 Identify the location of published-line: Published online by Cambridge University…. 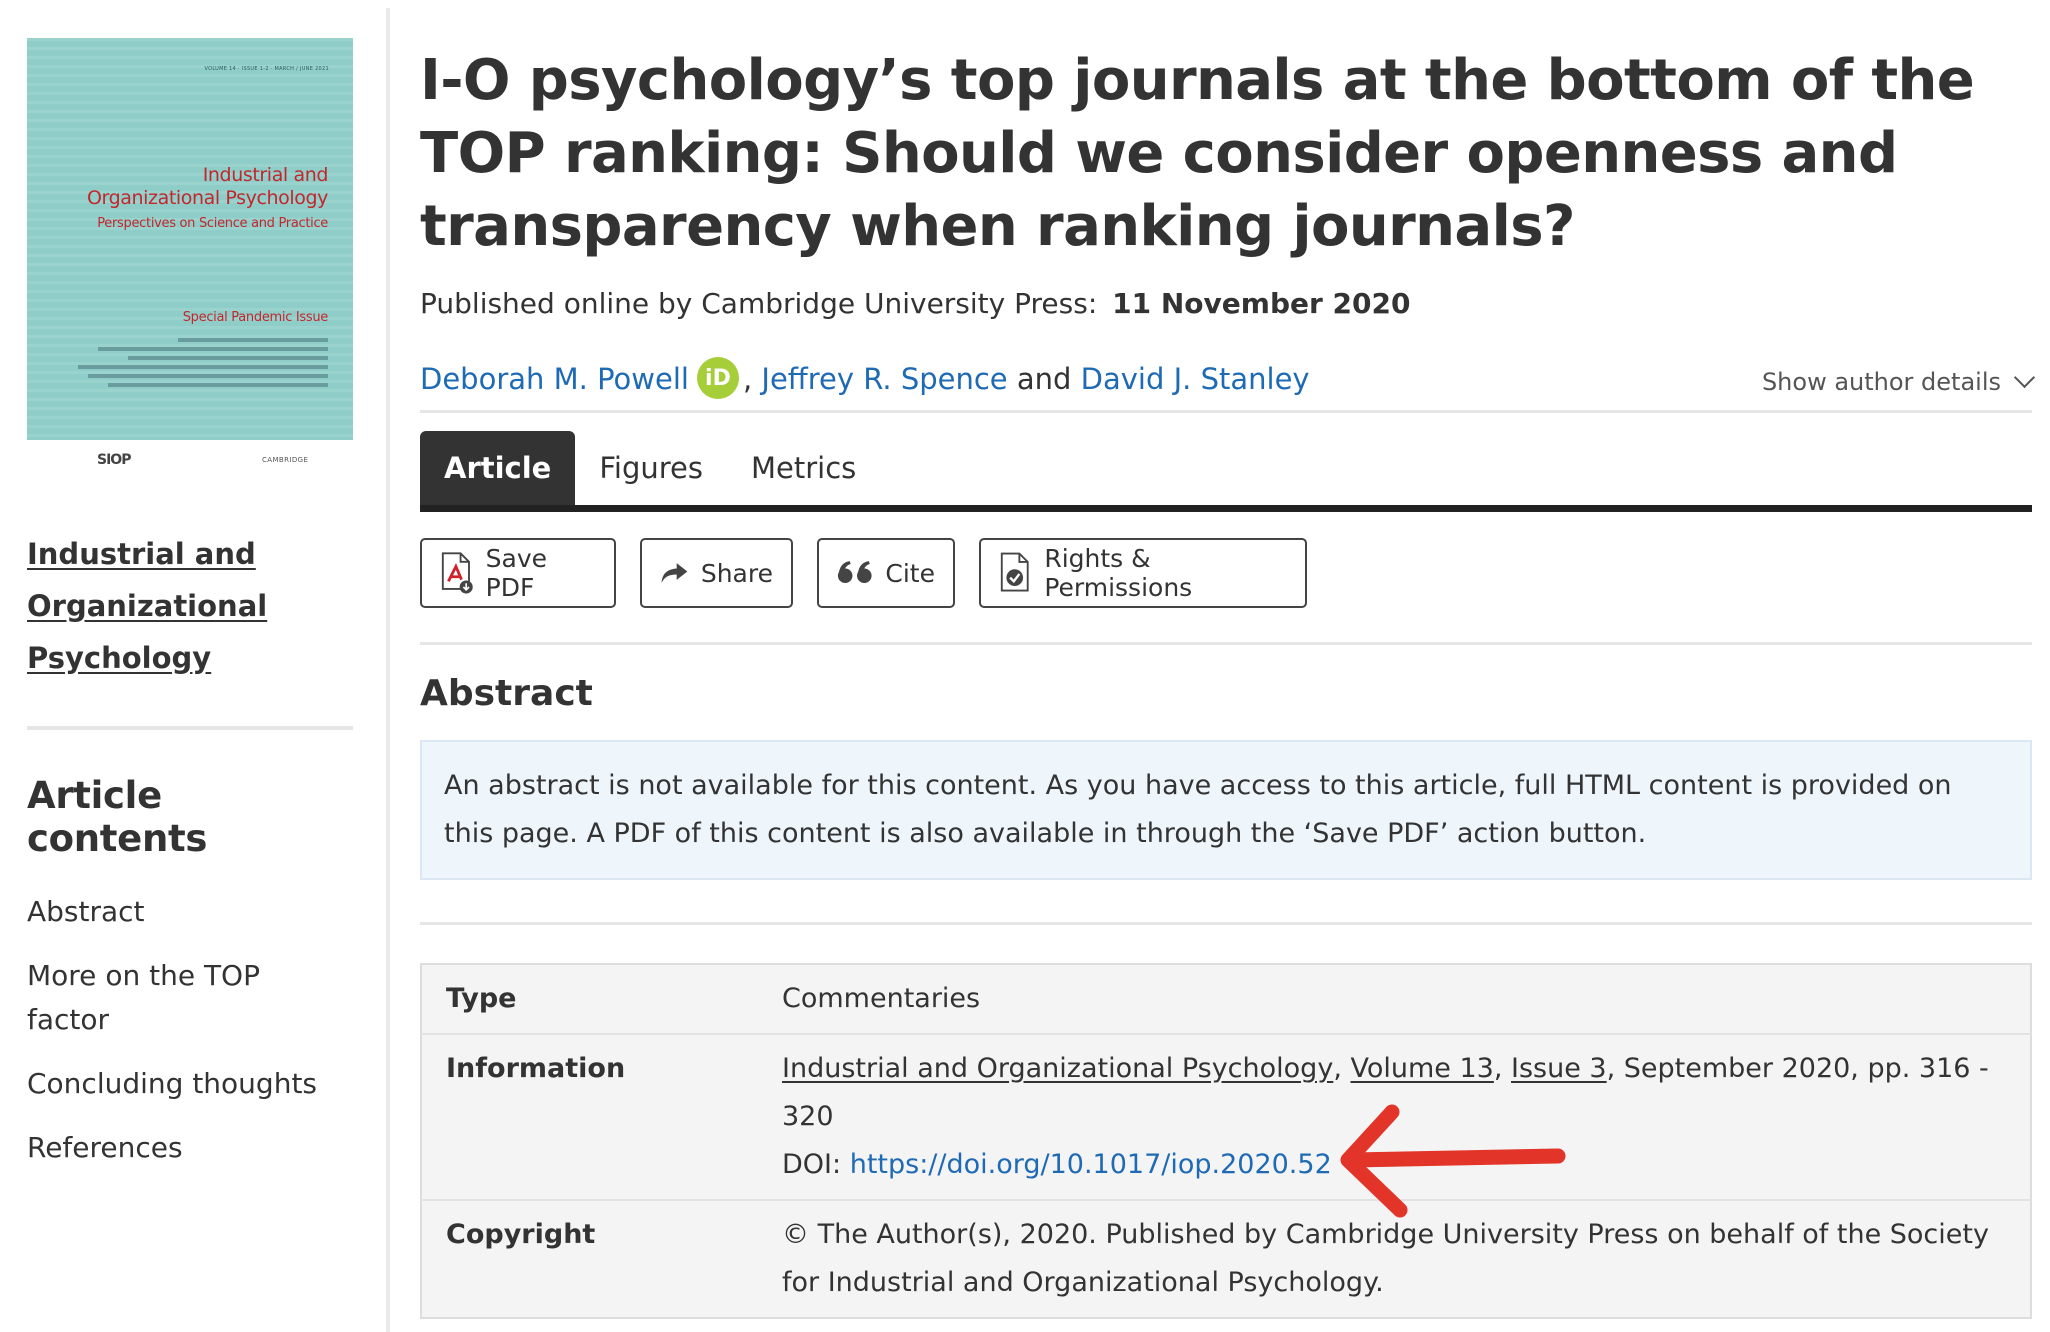
(1226, 303).